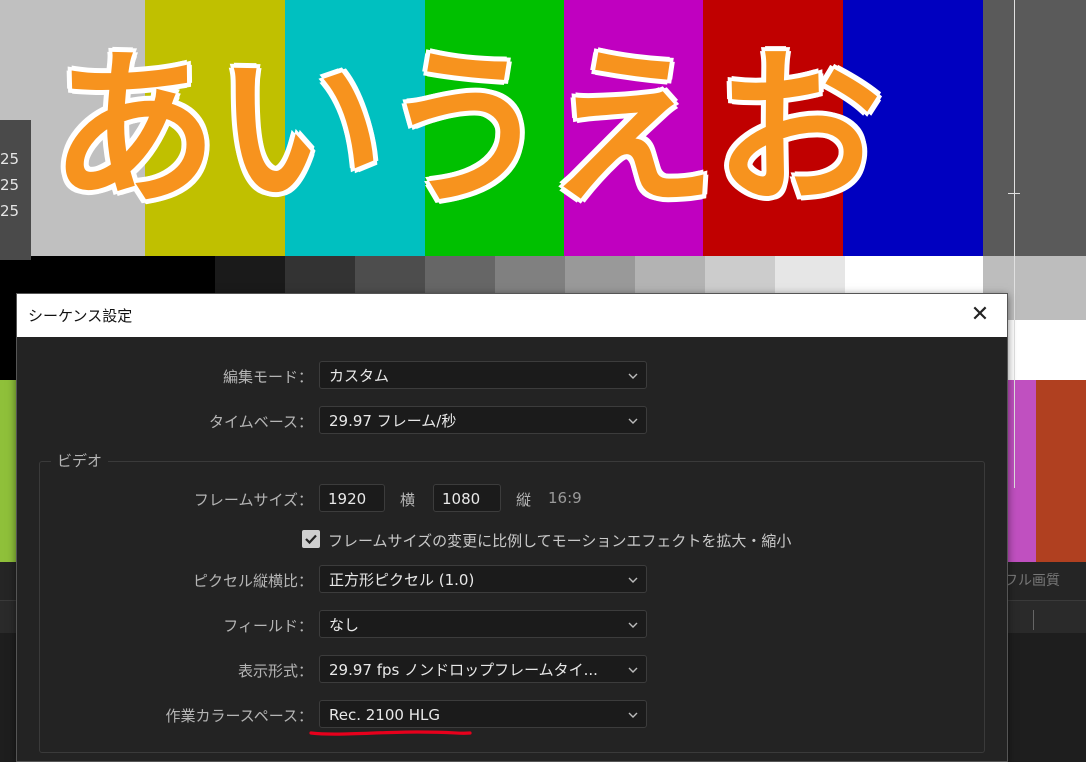  Describe the element at coordinates (275, 671) in the screenshot. I see `display-format-label: 表示形式：` at that location.